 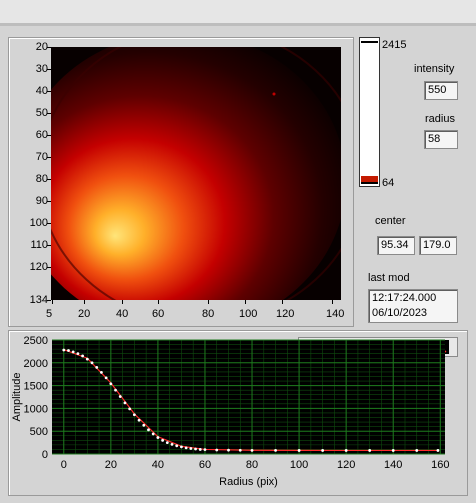 I want to click on image-y-tick: 120, so click(x=38, y=267).